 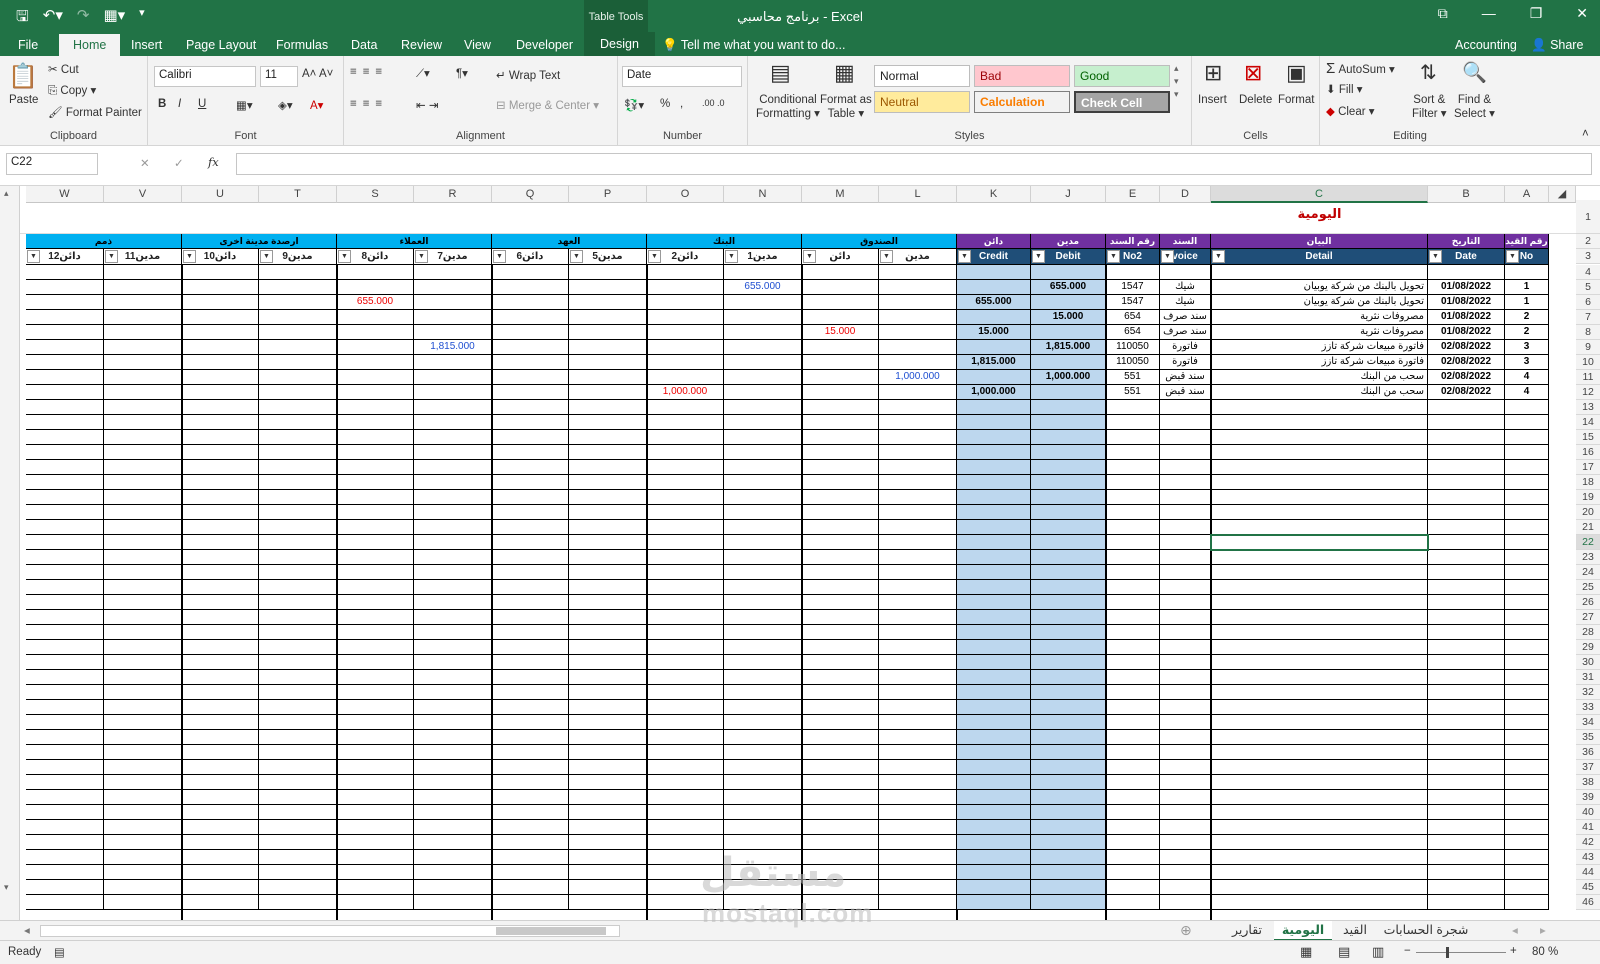 I want to click on row-header-3: 3, so click(x=1588, y=256).